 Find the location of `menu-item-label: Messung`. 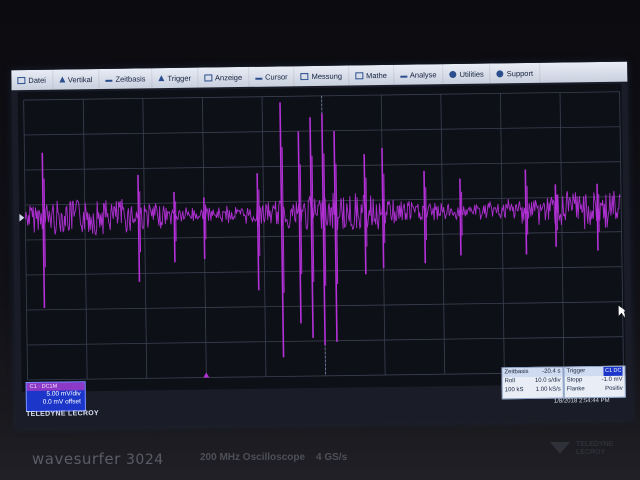

menu-item-label: Messung is located at coordinates (327, 76).